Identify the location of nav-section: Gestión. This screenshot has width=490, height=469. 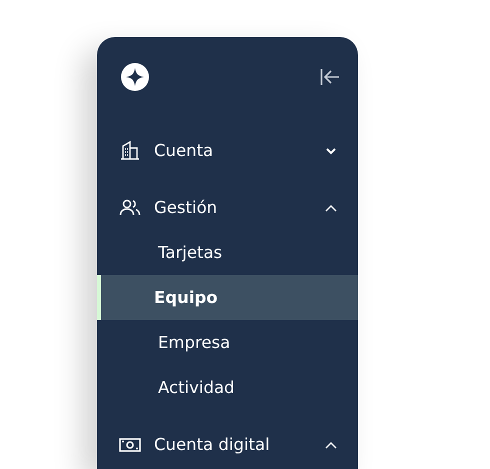
(227, 207).